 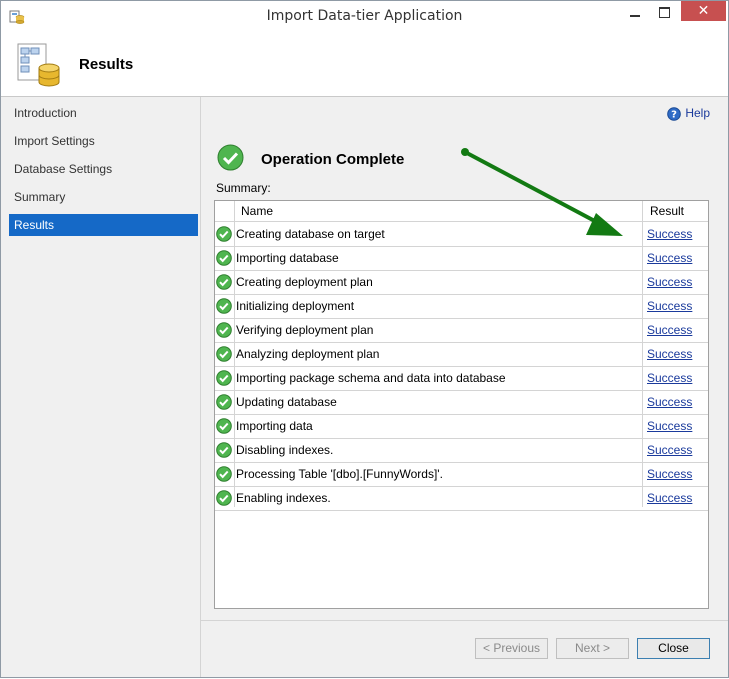 I want to click on page-header: Results, so click(x=364, y=64).